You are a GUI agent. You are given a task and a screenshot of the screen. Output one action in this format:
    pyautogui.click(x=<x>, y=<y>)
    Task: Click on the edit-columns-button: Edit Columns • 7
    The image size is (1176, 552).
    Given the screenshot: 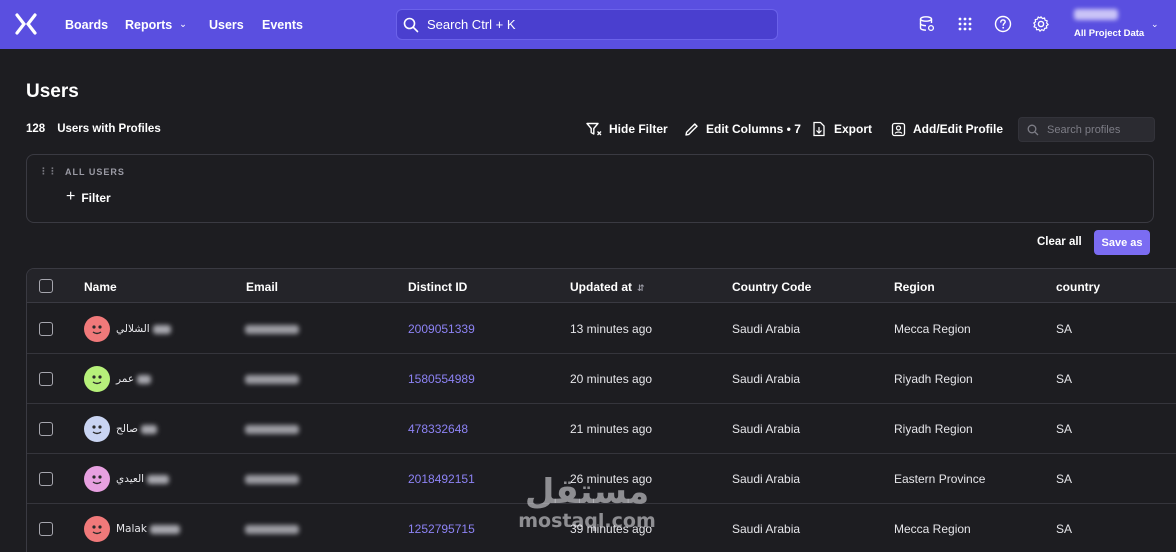 What is the action you would take?
    pyautogui.click(x=742, y=129)
    